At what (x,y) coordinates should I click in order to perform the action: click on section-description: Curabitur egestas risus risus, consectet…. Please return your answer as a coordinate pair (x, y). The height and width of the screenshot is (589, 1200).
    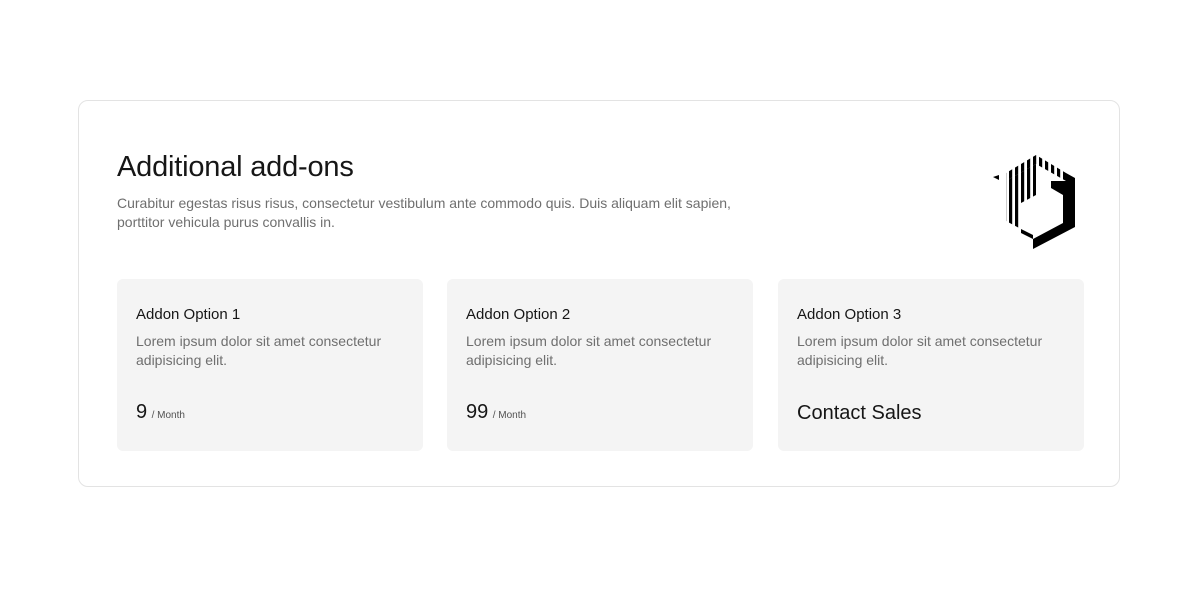
    Looking at the image, I should click on (424, 212).